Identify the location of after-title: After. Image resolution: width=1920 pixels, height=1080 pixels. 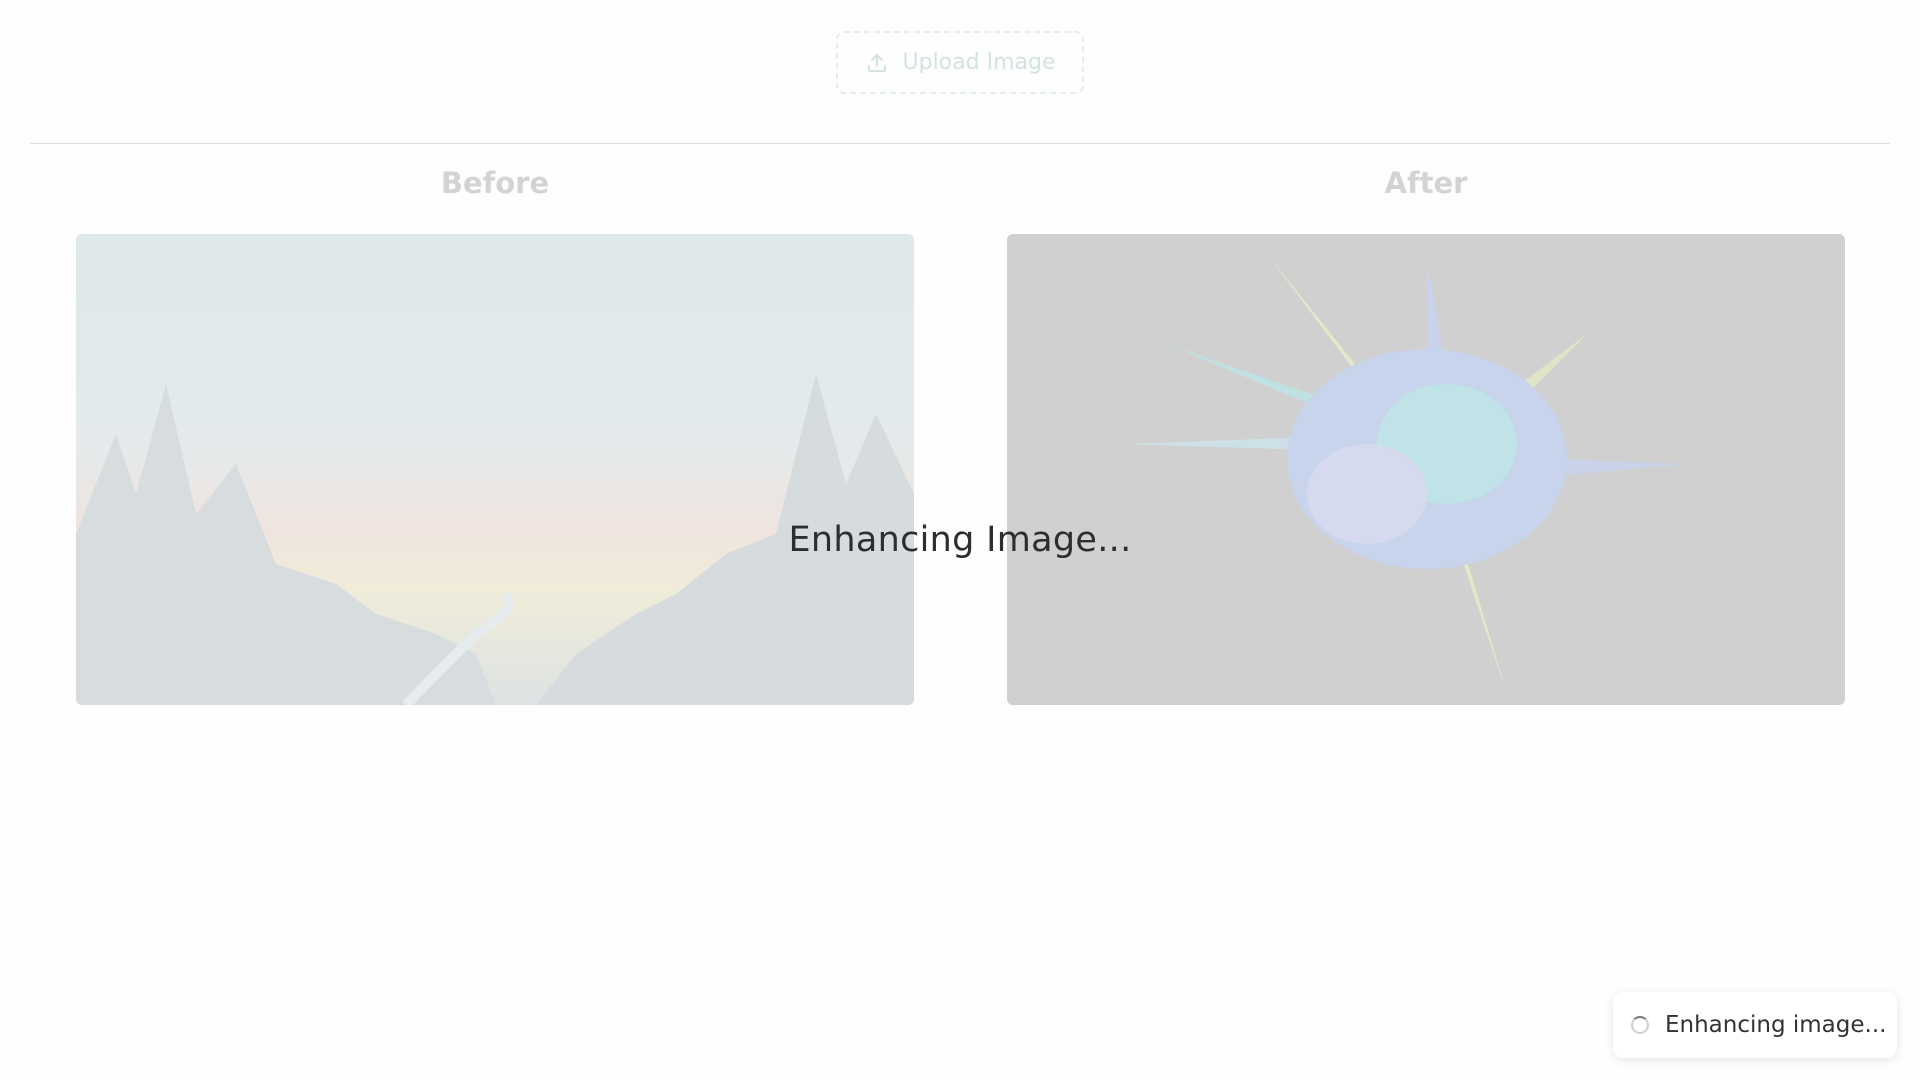
(1426, 183).